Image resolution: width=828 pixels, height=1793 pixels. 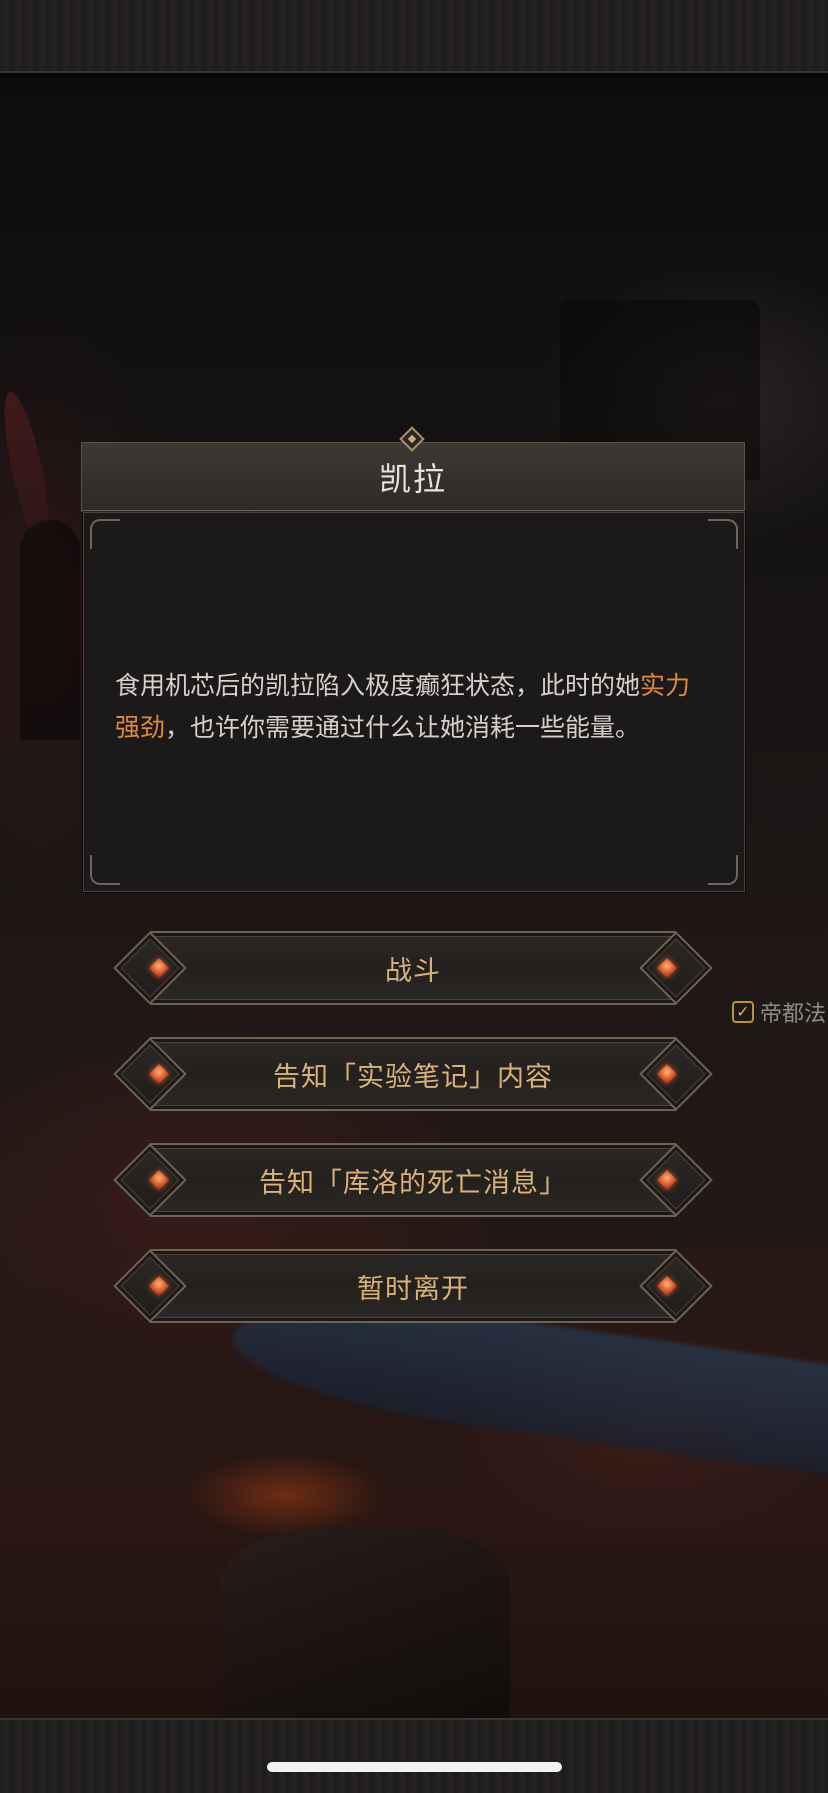 I want to click on scene-tower, so click(x=50, y=630).